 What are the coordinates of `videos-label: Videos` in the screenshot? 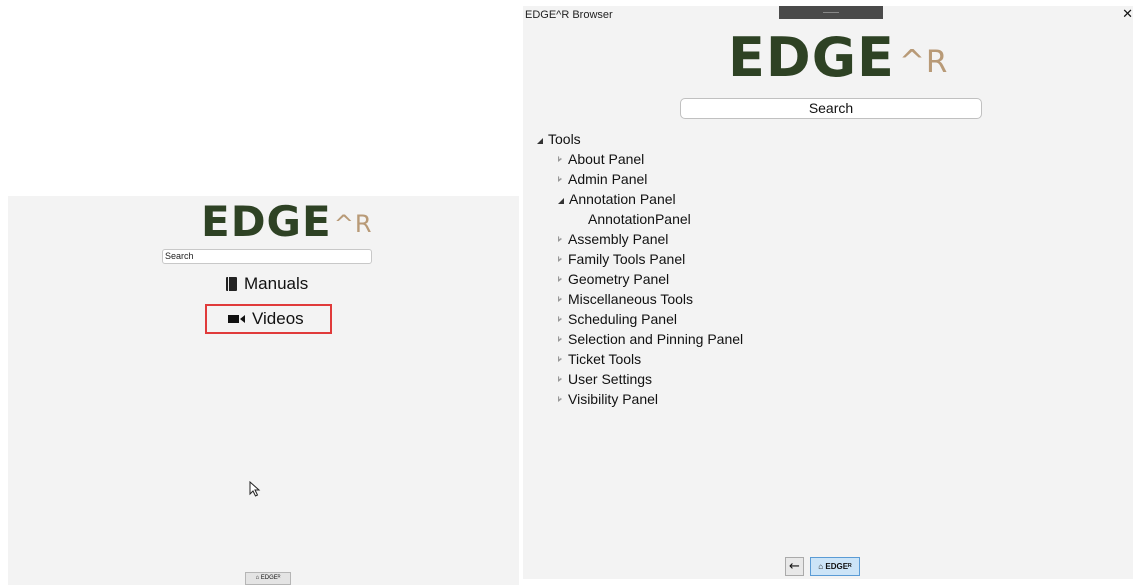 It's located at (278, 318).